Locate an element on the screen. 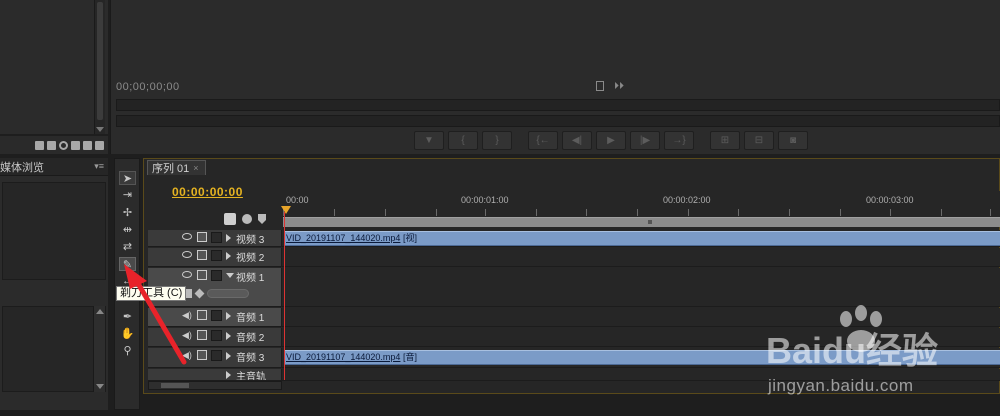 The height and width of the screenshot is (416, 1000). playhead-handle is located at coordinates (286, 210).